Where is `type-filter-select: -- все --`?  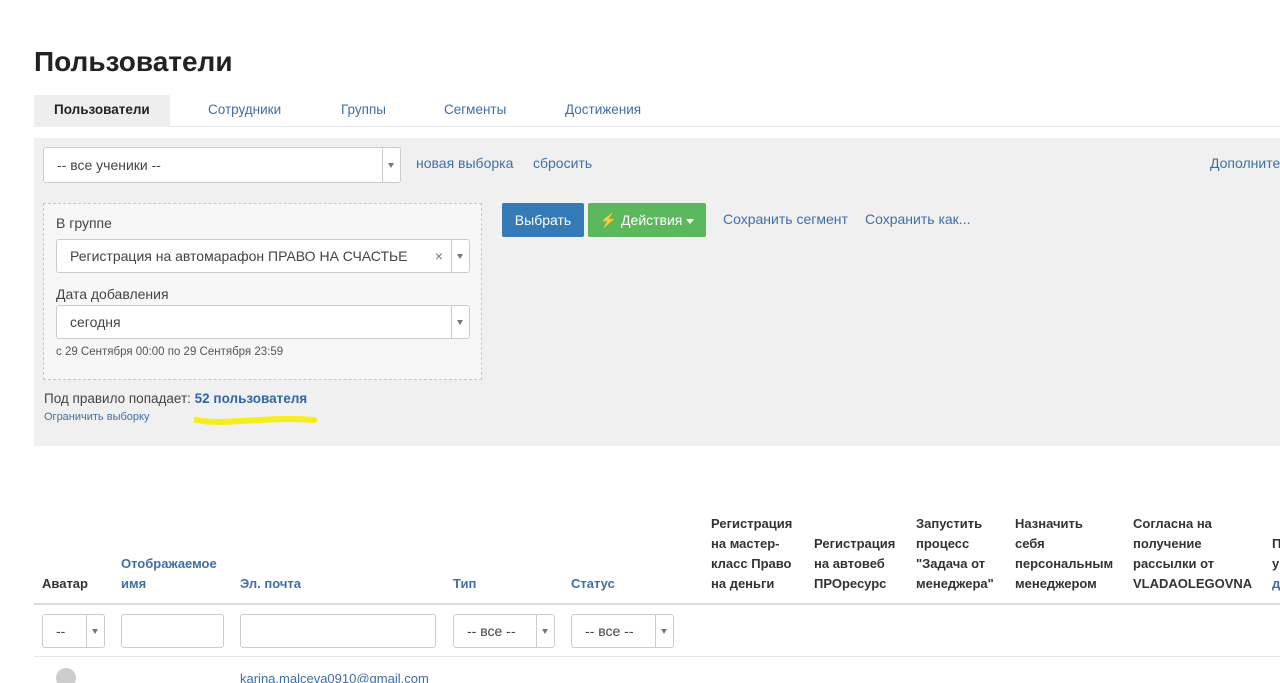 type-filter-select: -- все -- is located at coordinates (504, 631).